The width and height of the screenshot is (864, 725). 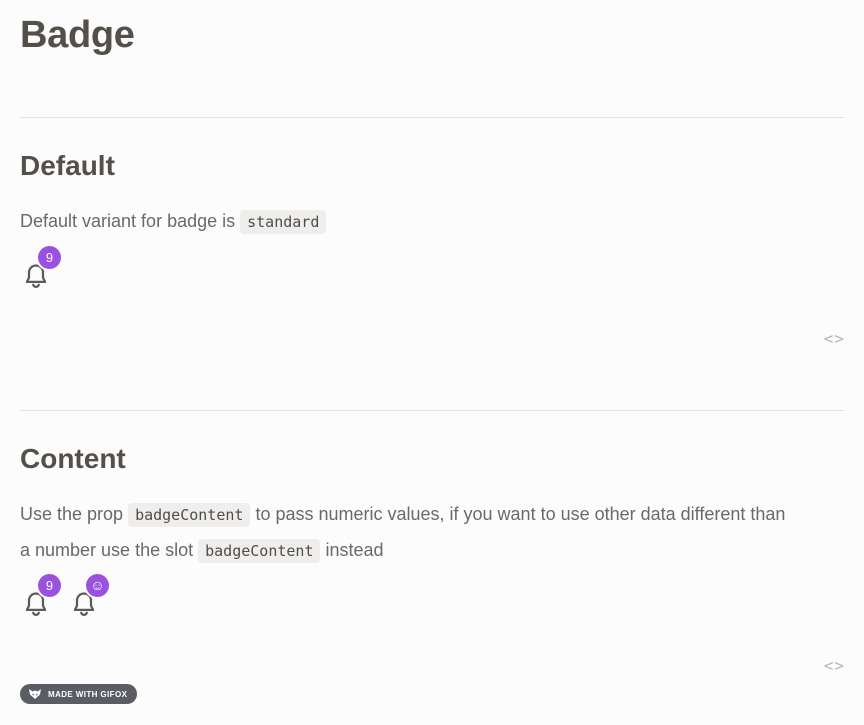 I want to click on default-description: Default variant for badge is standard, so click(x=410, y=222).